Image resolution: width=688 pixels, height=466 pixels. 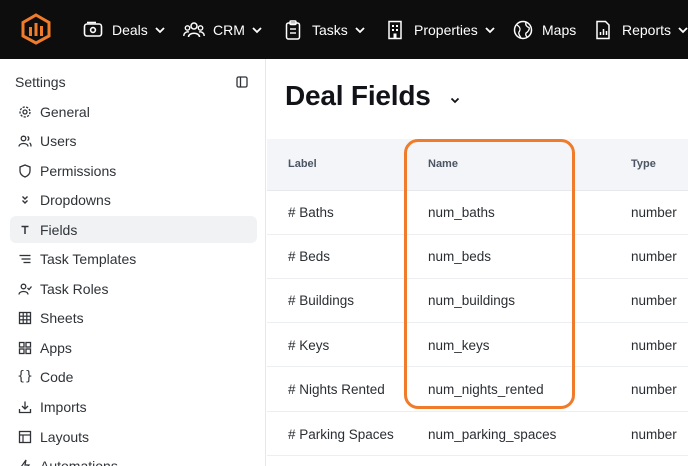 What do you see at coordinates (133, 317) in the screenshot?
I see `sidebar-item-sheets: Sheets` at bounding box center [133, 317].